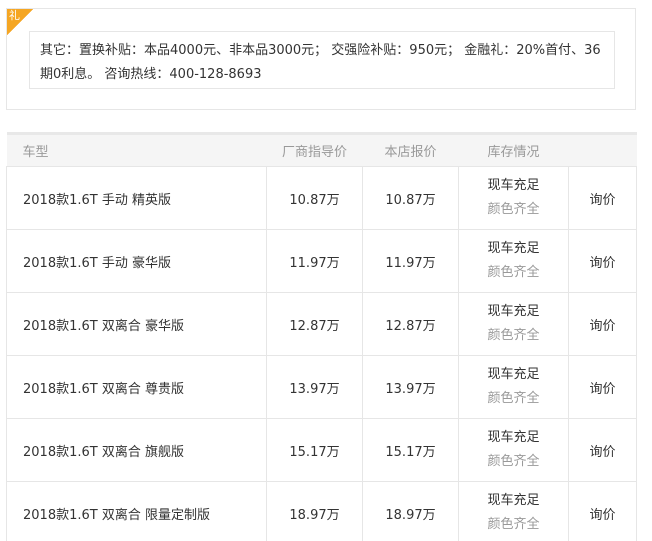 The width and height of the screenshot is (652, 541). I want to click on header-dealer-price: 本店报价, so click(410, 150).